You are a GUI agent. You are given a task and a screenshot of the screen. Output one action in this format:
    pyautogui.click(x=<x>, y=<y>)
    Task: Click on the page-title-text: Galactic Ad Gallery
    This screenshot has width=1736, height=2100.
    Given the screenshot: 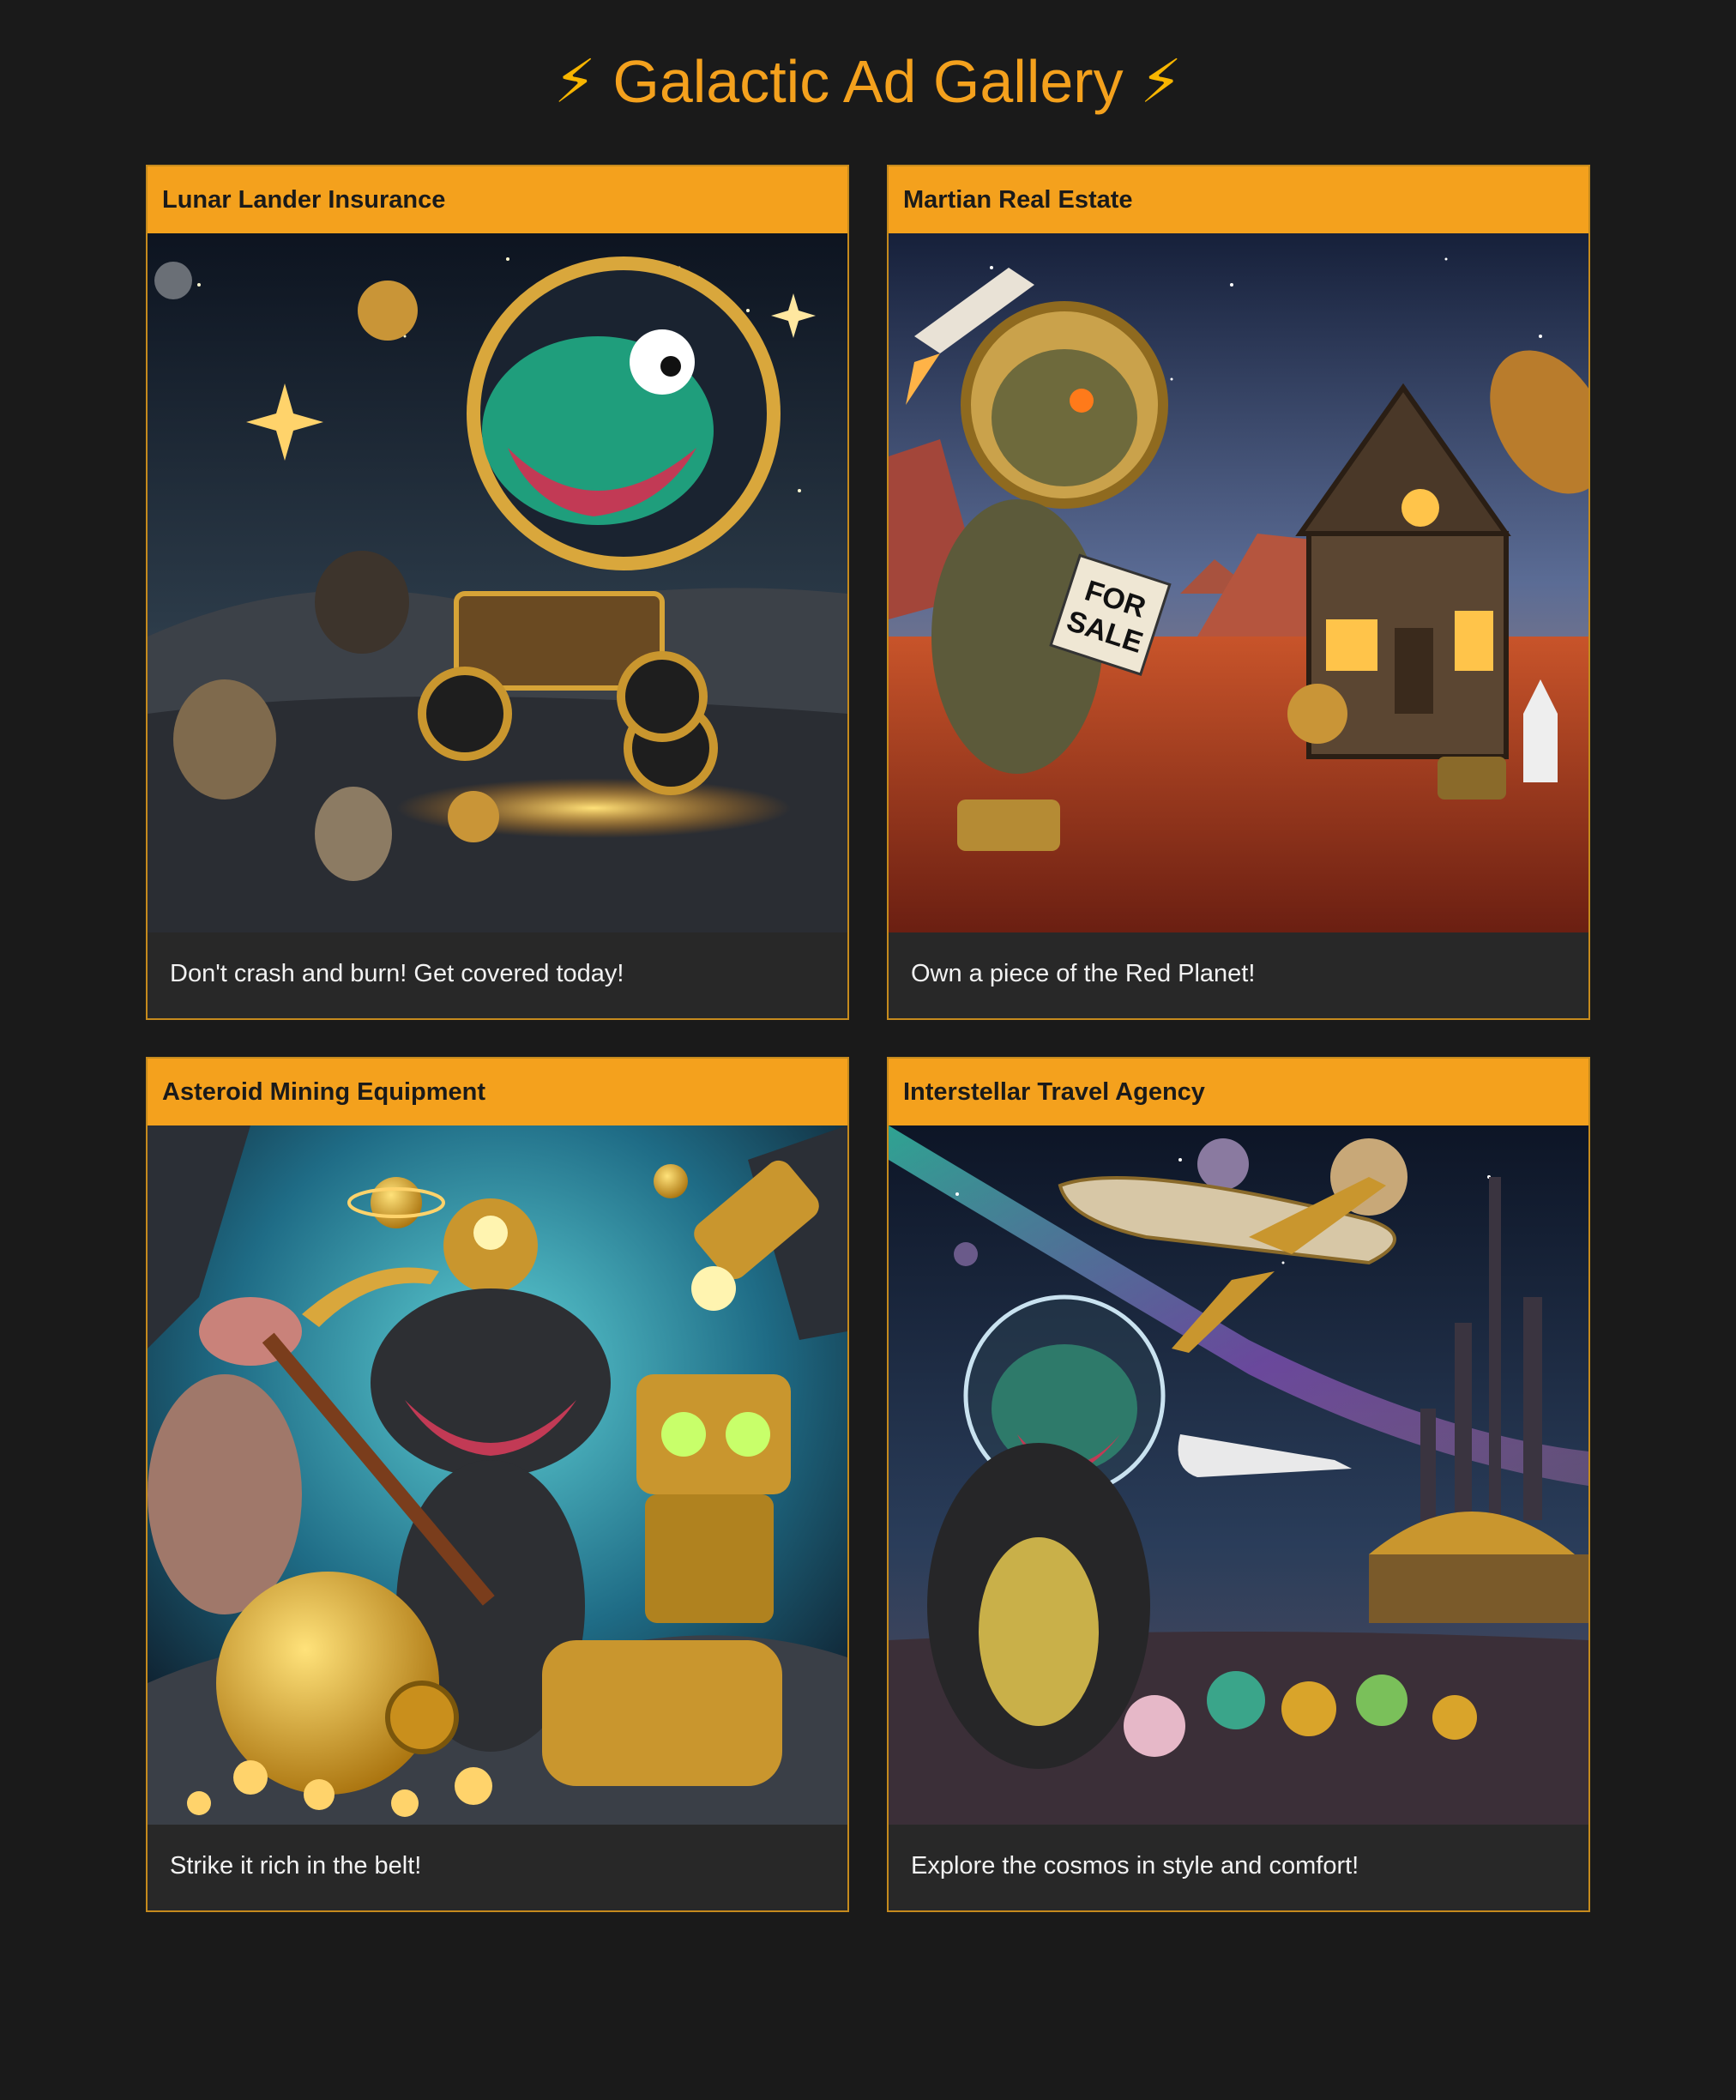 What is the action you would take?
    pyautogui.click(x=868, y=81)
    